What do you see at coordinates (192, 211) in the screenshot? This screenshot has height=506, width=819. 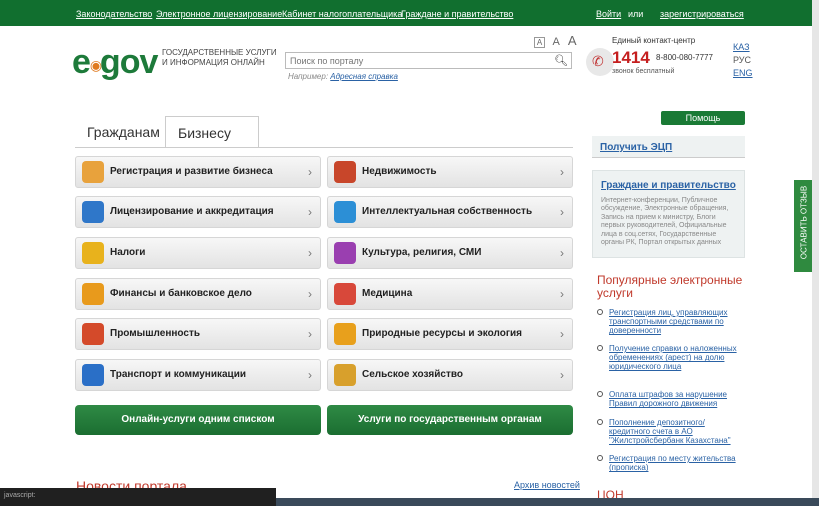 I see `category-label: Лицензирование и аккредитация` at bounding box center [192, 211].